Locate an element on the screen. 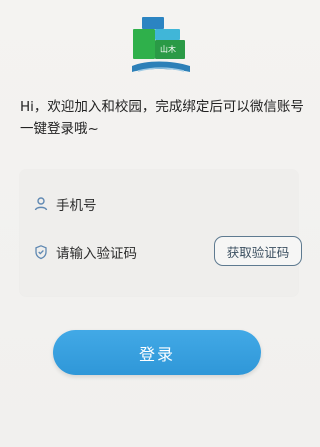 The width and height of the screenshot is (320, 447). verification-placeholder: 请输入验证码 is located at coordinates (96, 254).